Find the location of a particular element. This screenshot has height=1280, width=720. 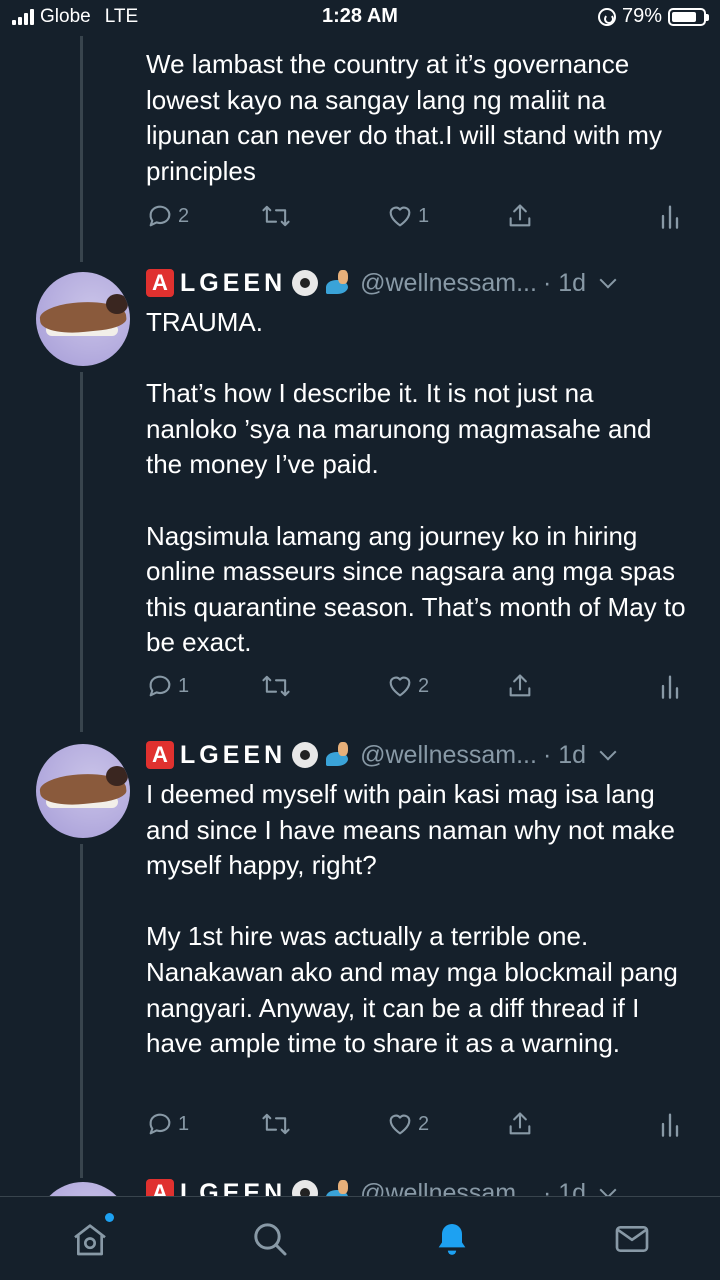

search-icon is located at coordinates (270, 1239).